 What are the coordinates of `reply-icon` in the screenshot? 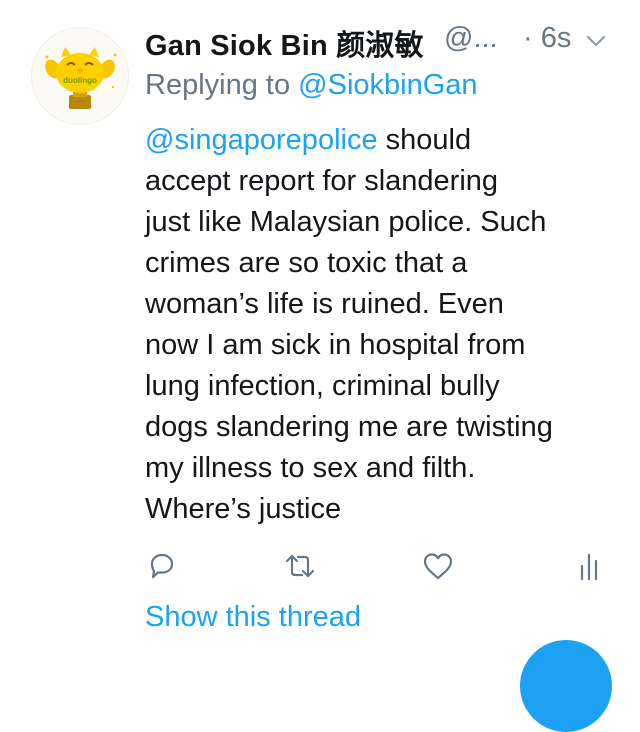 It's located at (162, 566).